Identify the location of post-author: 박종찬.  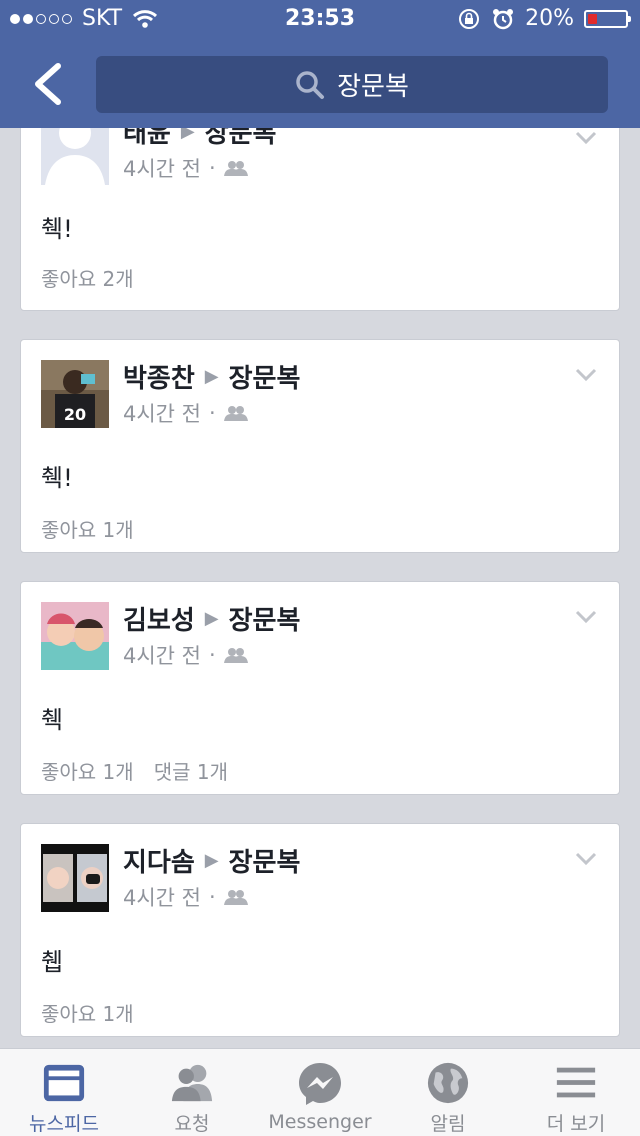
(159, 376).